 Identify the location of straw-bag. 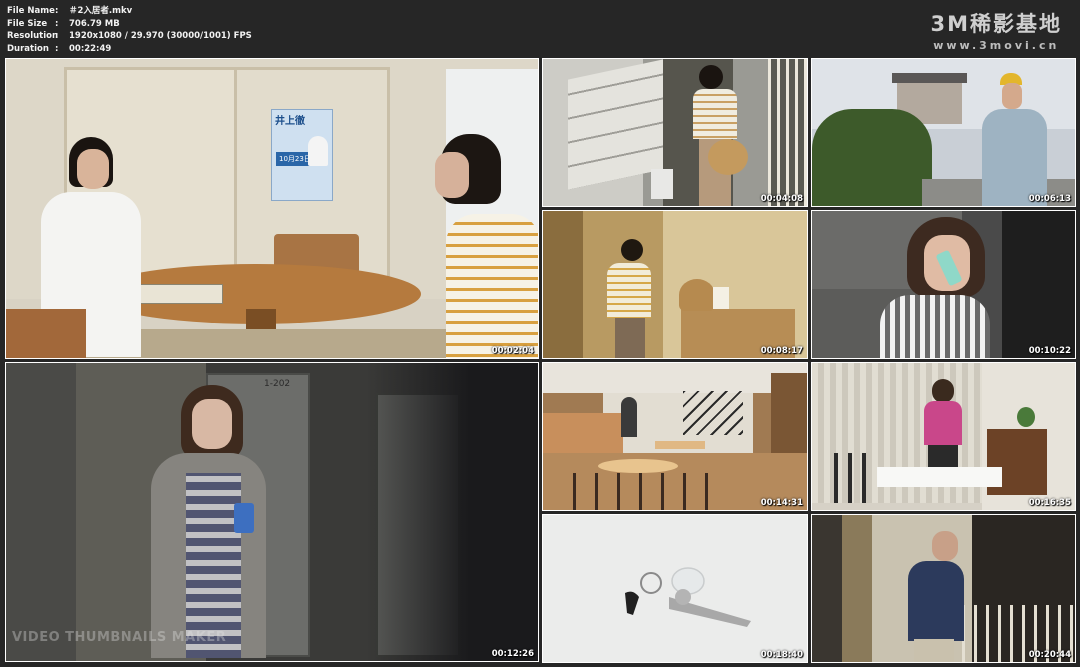
(728, 157).